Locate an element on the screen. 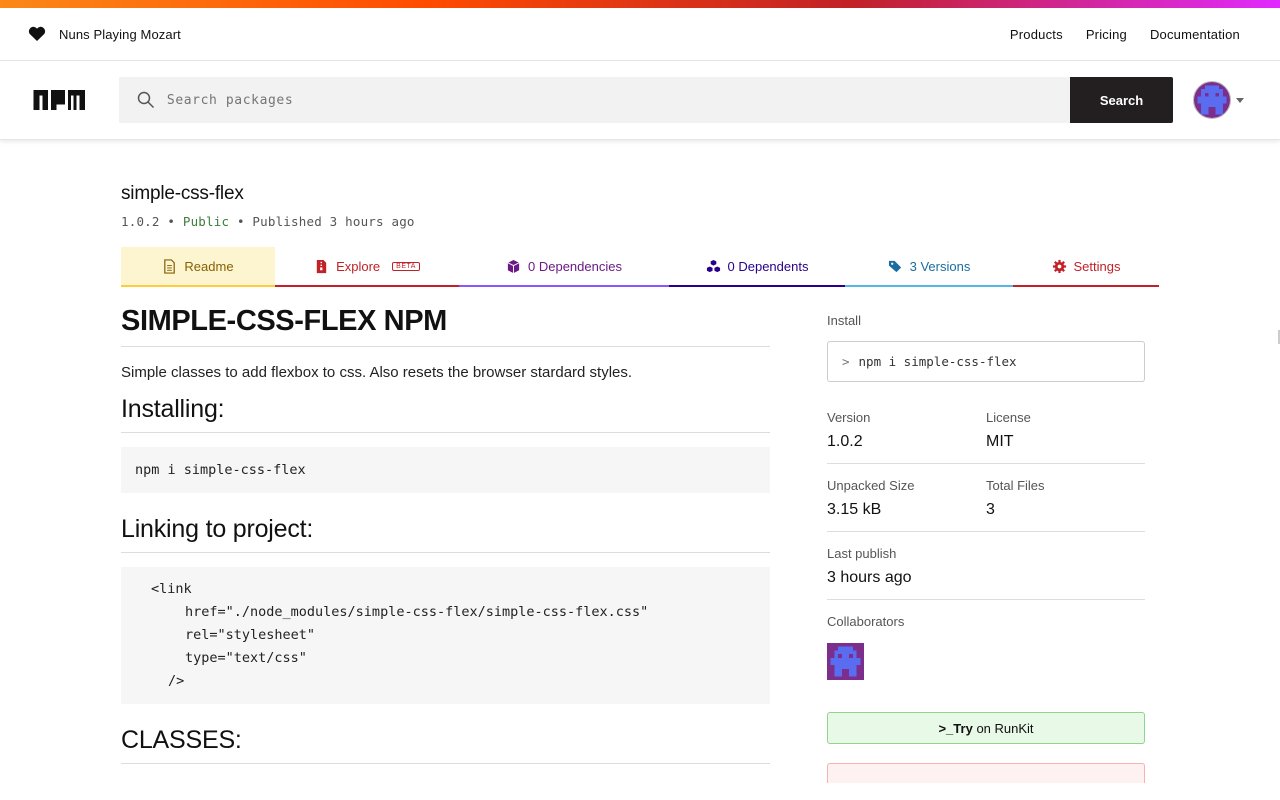  collaborator-avatar is located at coordinates (845, 661).